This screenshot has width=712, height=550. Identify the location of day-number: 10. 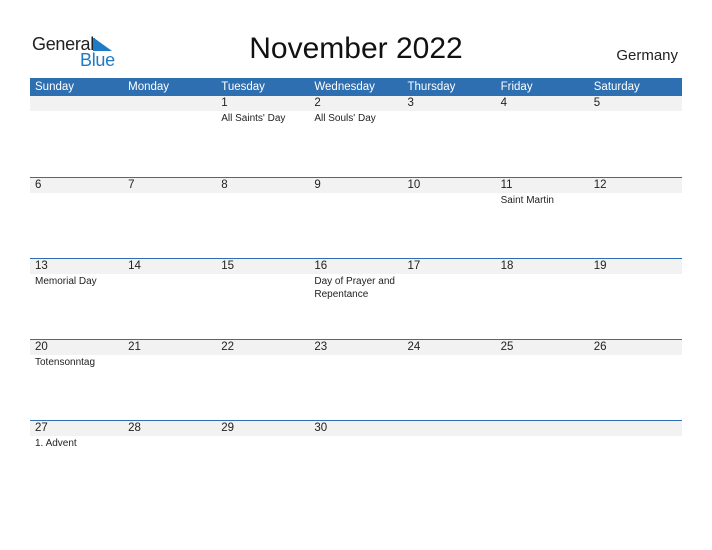
(414, 185).